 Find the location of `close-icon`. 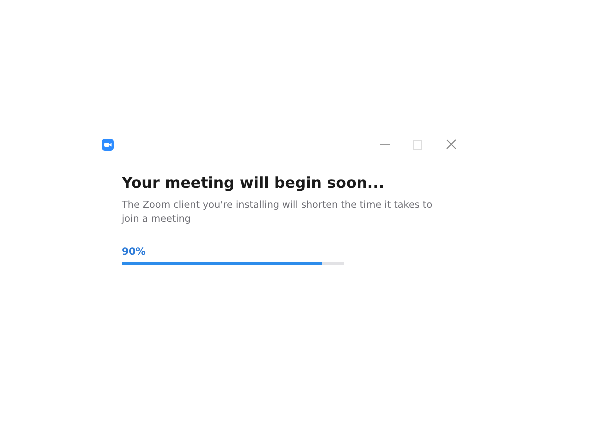

close-icon is located at coordinates (451, 145).